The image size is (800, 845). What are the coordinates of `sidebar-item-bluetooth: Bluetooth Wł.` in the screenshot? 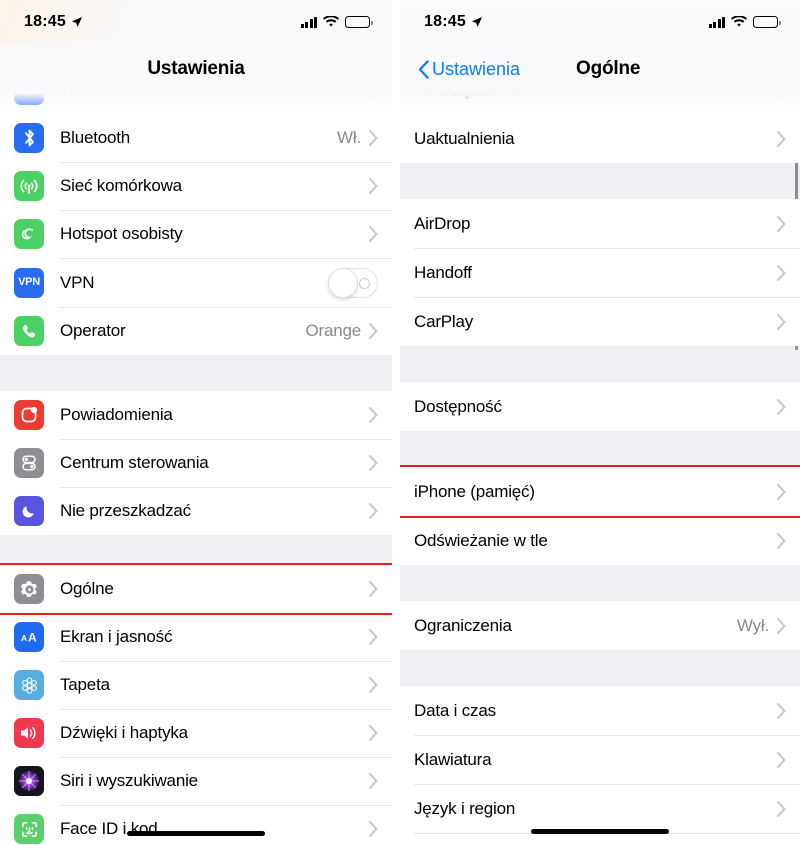 It's located at (196, 138).